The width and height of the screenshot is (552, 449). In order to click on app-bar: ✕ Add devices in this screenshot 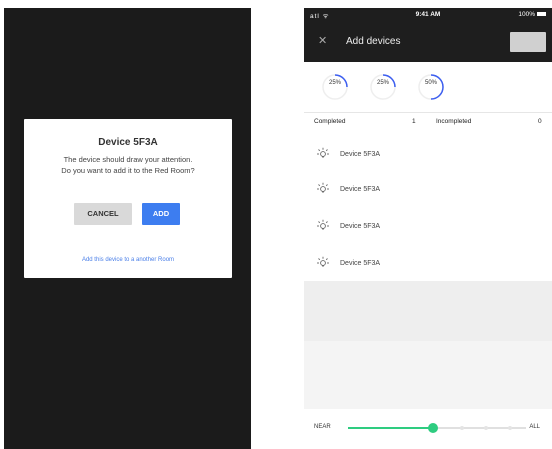, I will do `click(428, 42)`.